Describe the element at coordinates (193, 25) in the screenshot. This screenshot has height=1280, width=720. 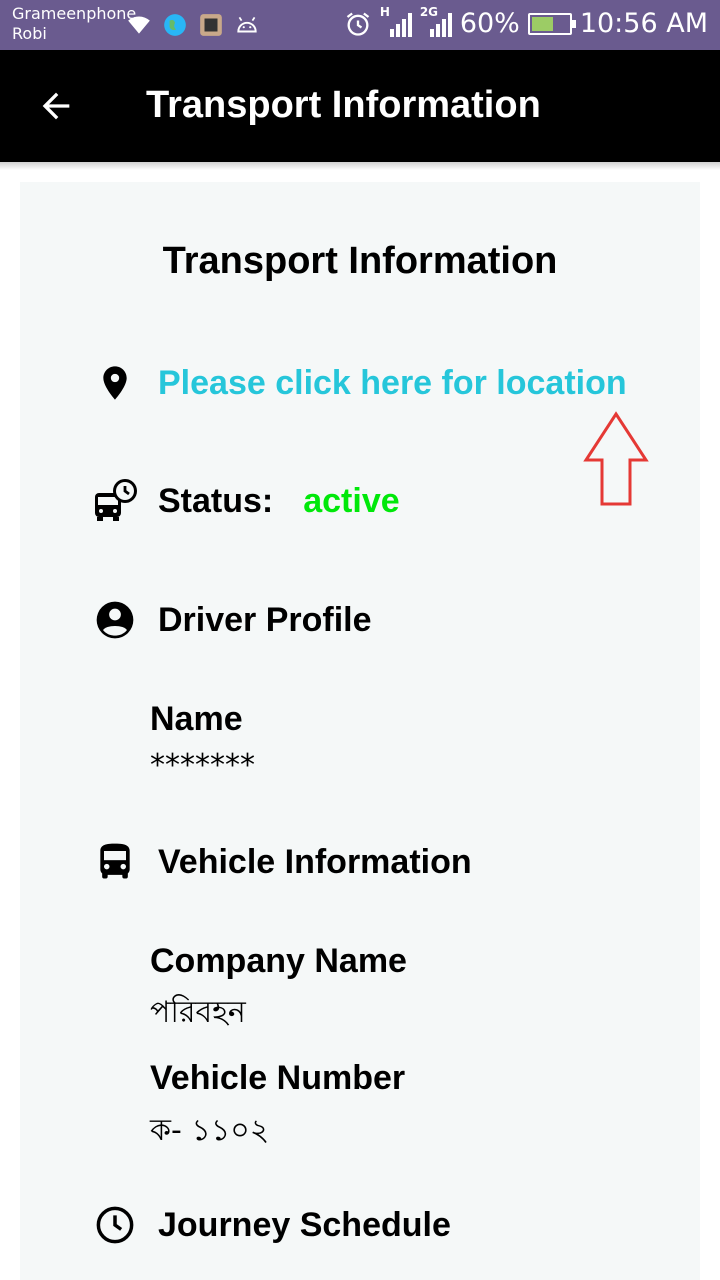
I see `notification-icons` at that location.